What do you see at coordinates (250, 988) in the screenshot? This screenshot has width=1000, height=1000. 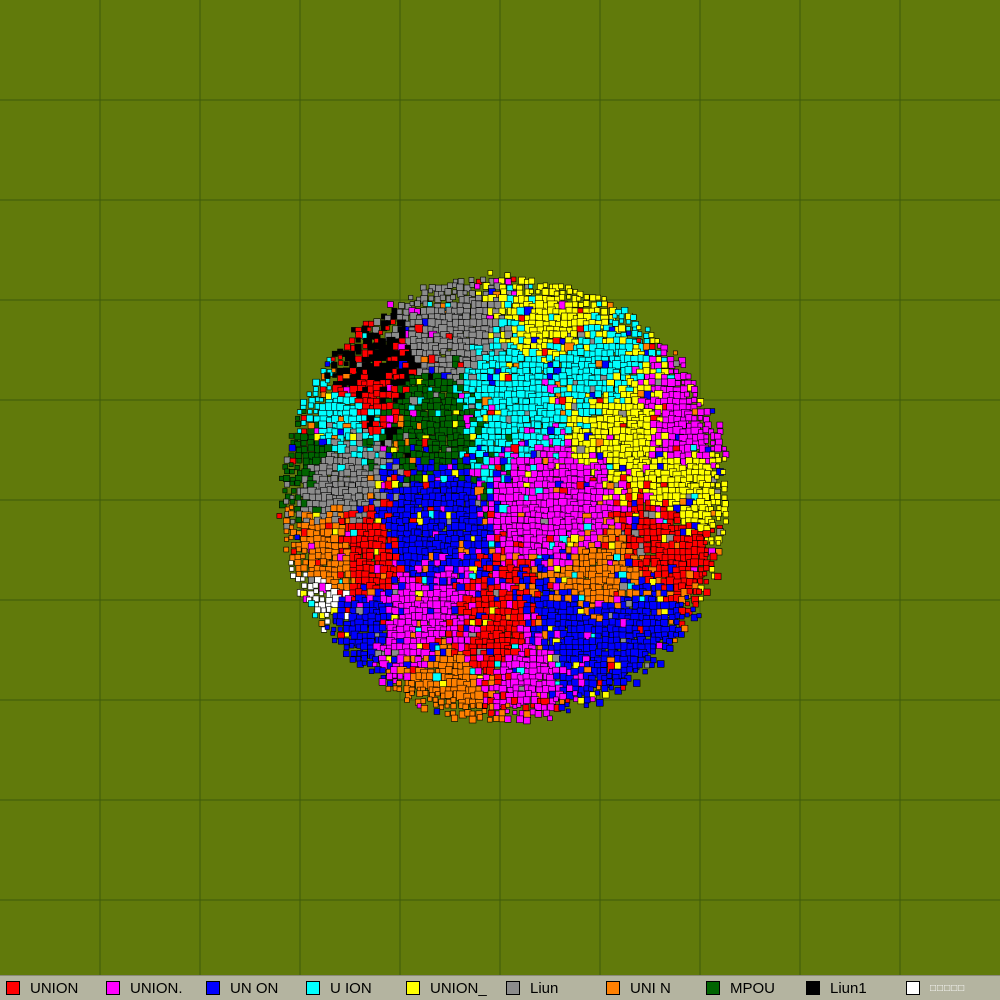 I see `legend-item-un-on: UN ON` at bounding box center [250, 988].